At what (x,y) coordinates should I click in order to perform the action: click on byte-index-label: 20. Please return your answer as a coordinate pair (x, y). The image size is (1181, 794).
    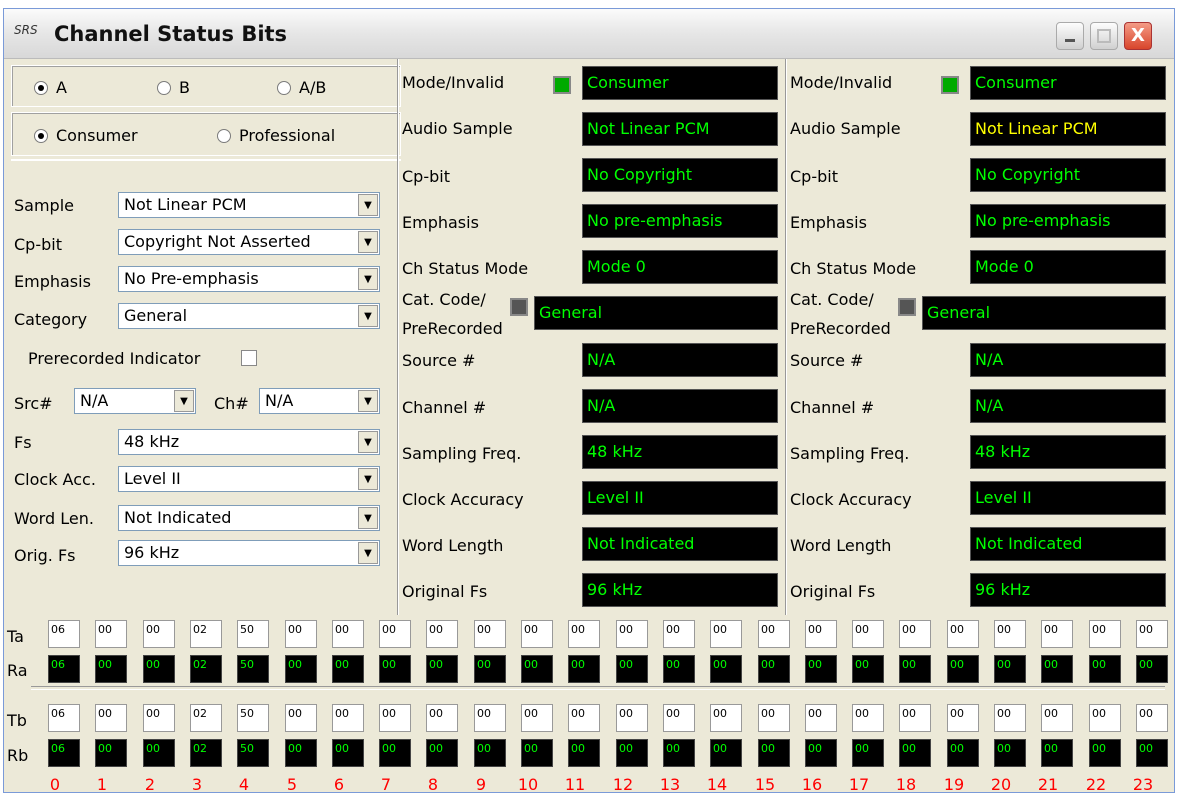
    Looking at the image, I should click on (1001, 784).